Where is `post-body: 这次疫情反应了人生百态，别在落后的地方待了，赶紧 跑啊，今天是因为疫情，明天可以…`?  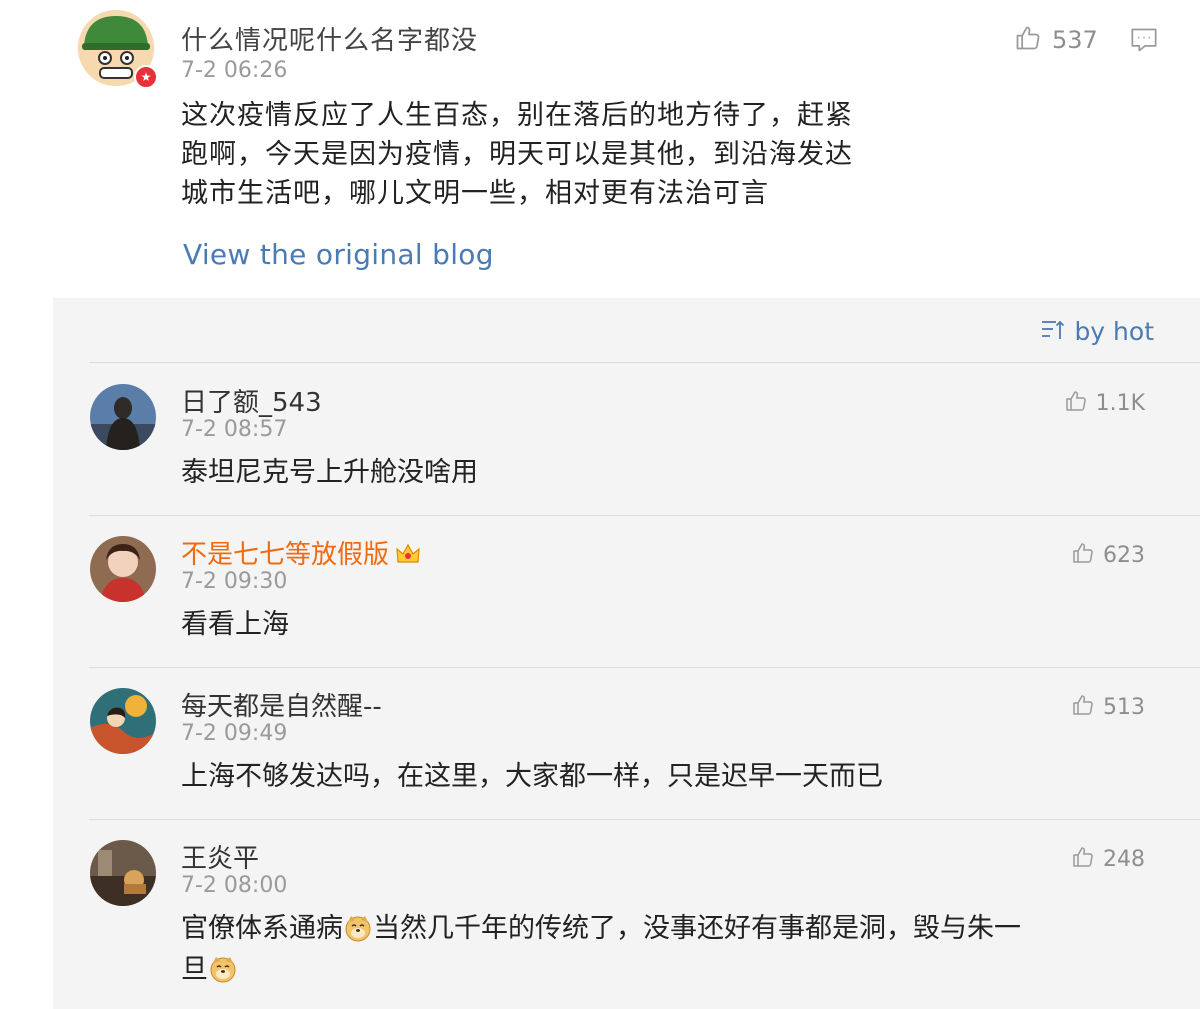
post-body: 这次疫情反应了人生百态，别在落后的地方待了，赶紧 跑啊，今天是因为疫情，明天可以… is located at coordinates (531, 154).